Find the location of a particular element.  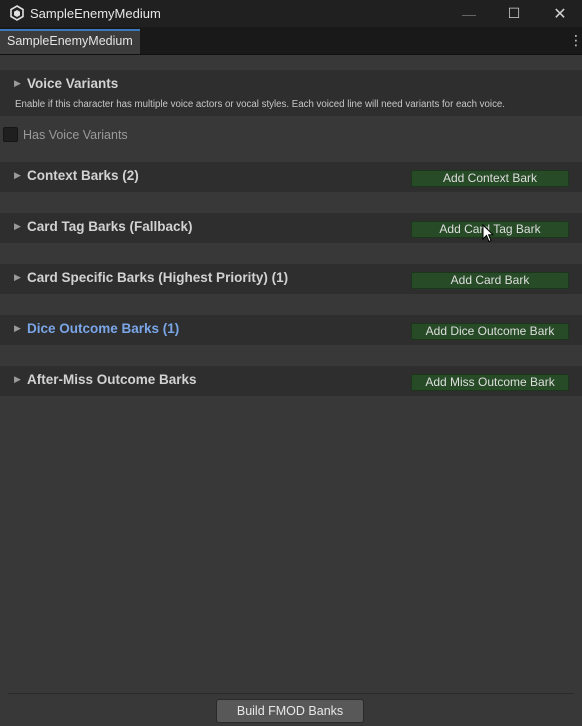

maximize-button: ☐ is located at coordinates (514, 13).